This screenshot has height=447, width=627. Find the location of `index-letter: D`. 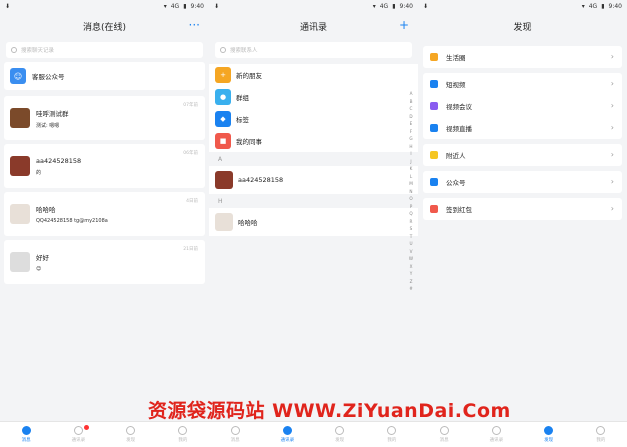

index-letter: D is located at coordinates (410, 117).